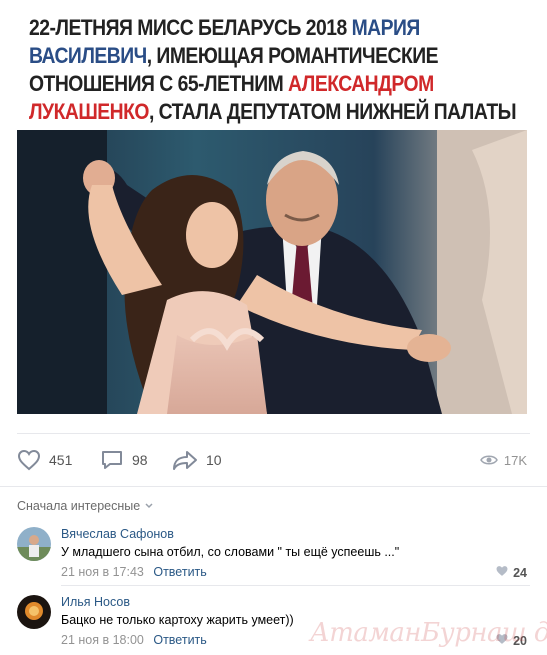  Describe the element at coordinates (79, 506) in the screenshot. I see `sort-label: Сначала интересные` at that location.